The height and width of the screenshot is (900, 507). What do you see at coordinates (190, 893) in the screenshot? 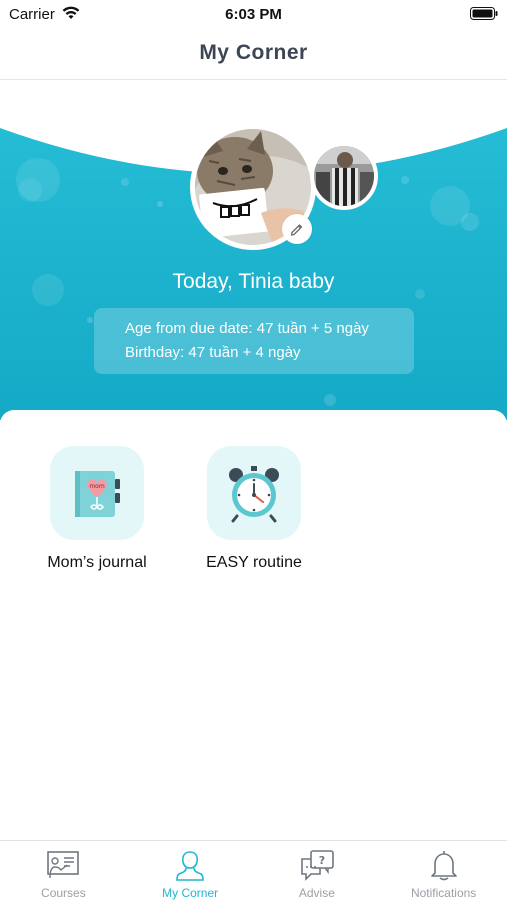
I see `tab-my-corner-label: My Corner` at bounding box center [190, 893].